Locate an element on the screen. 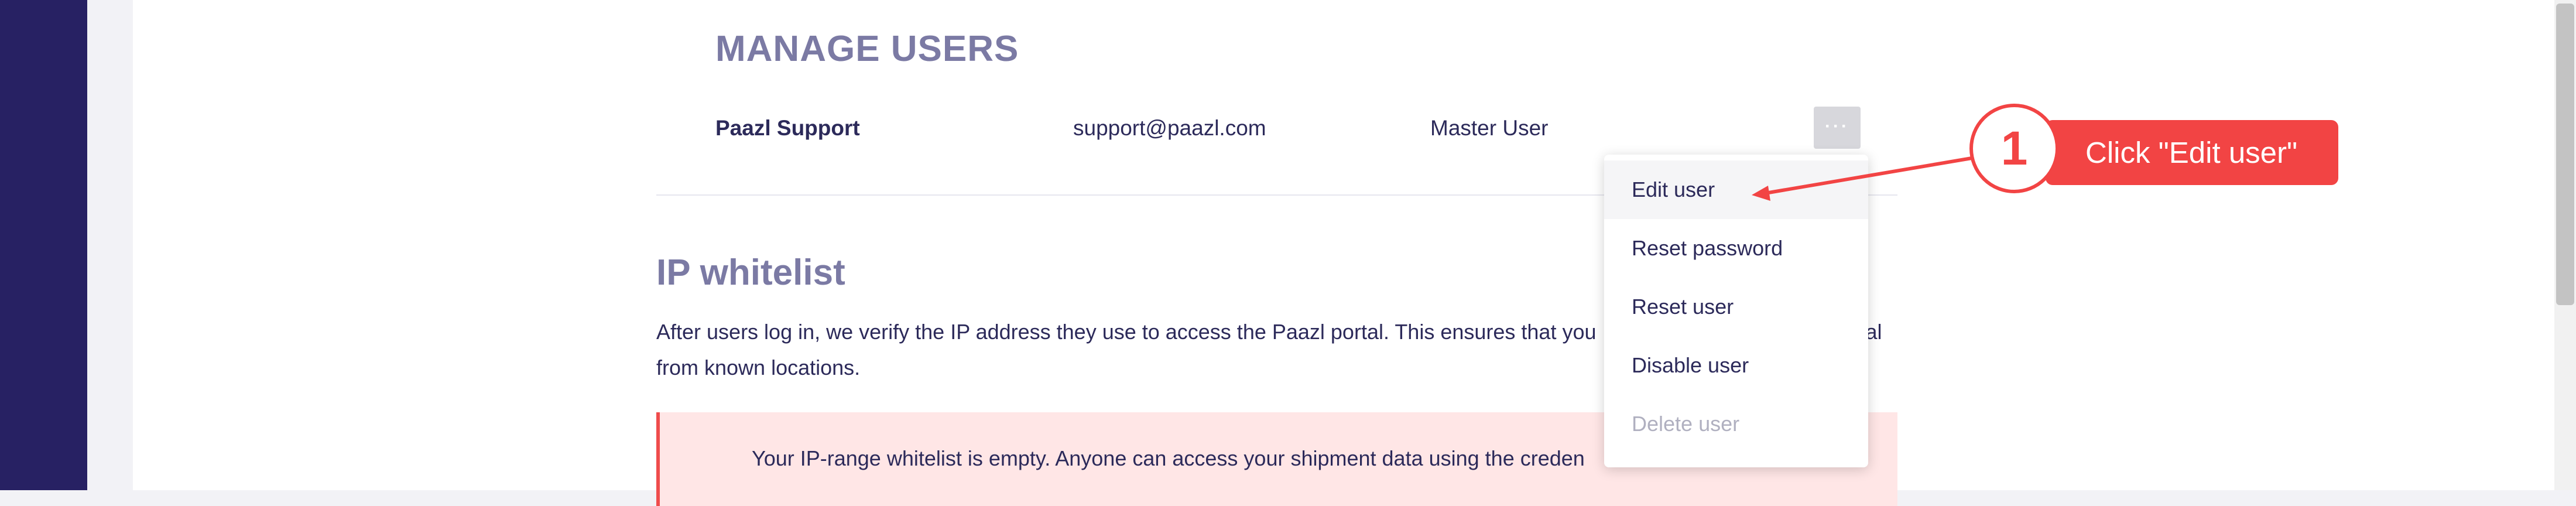  menu-item-reset-user: Reset user is located at coordinates (1736, 307).